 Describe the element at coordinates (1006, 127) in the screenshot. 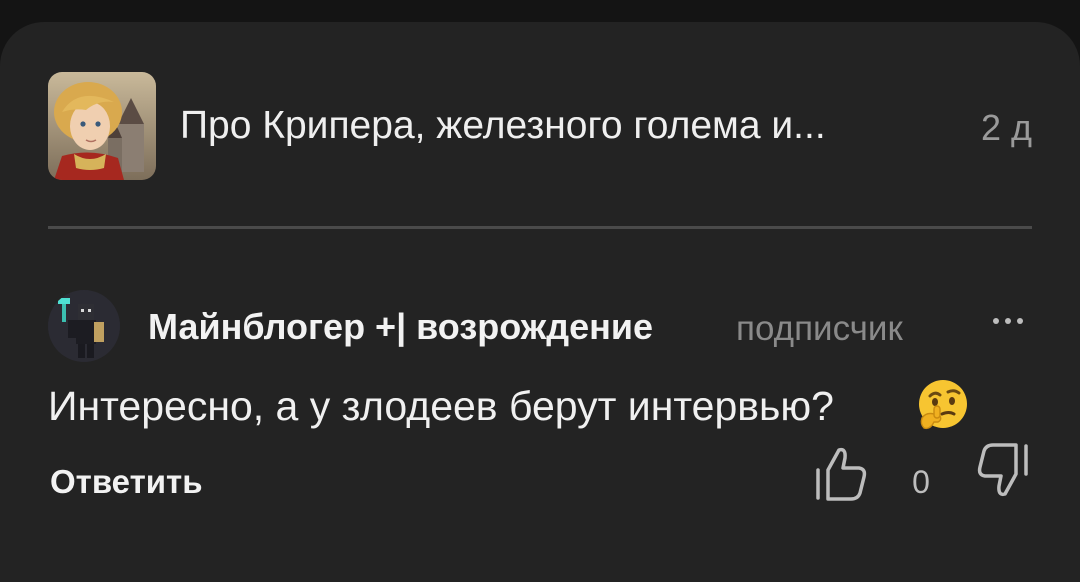

I see `post-time: 2 д` at that location.